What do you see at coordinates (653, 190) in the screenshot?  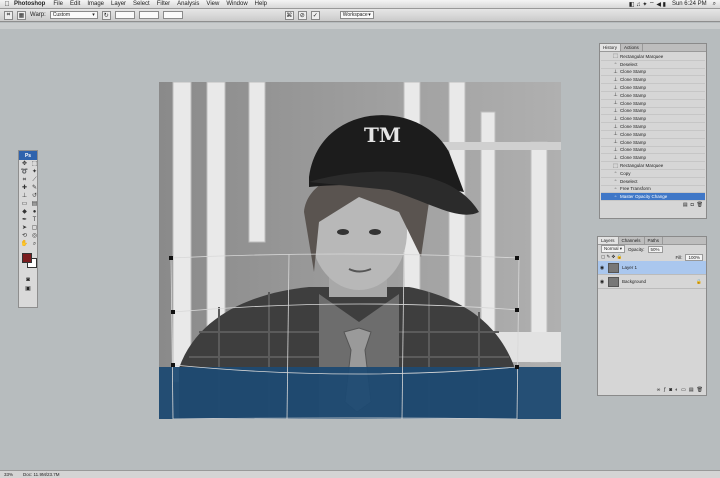 I see `history-item: ▫ Free Transform` at bounding box center [653, 190].